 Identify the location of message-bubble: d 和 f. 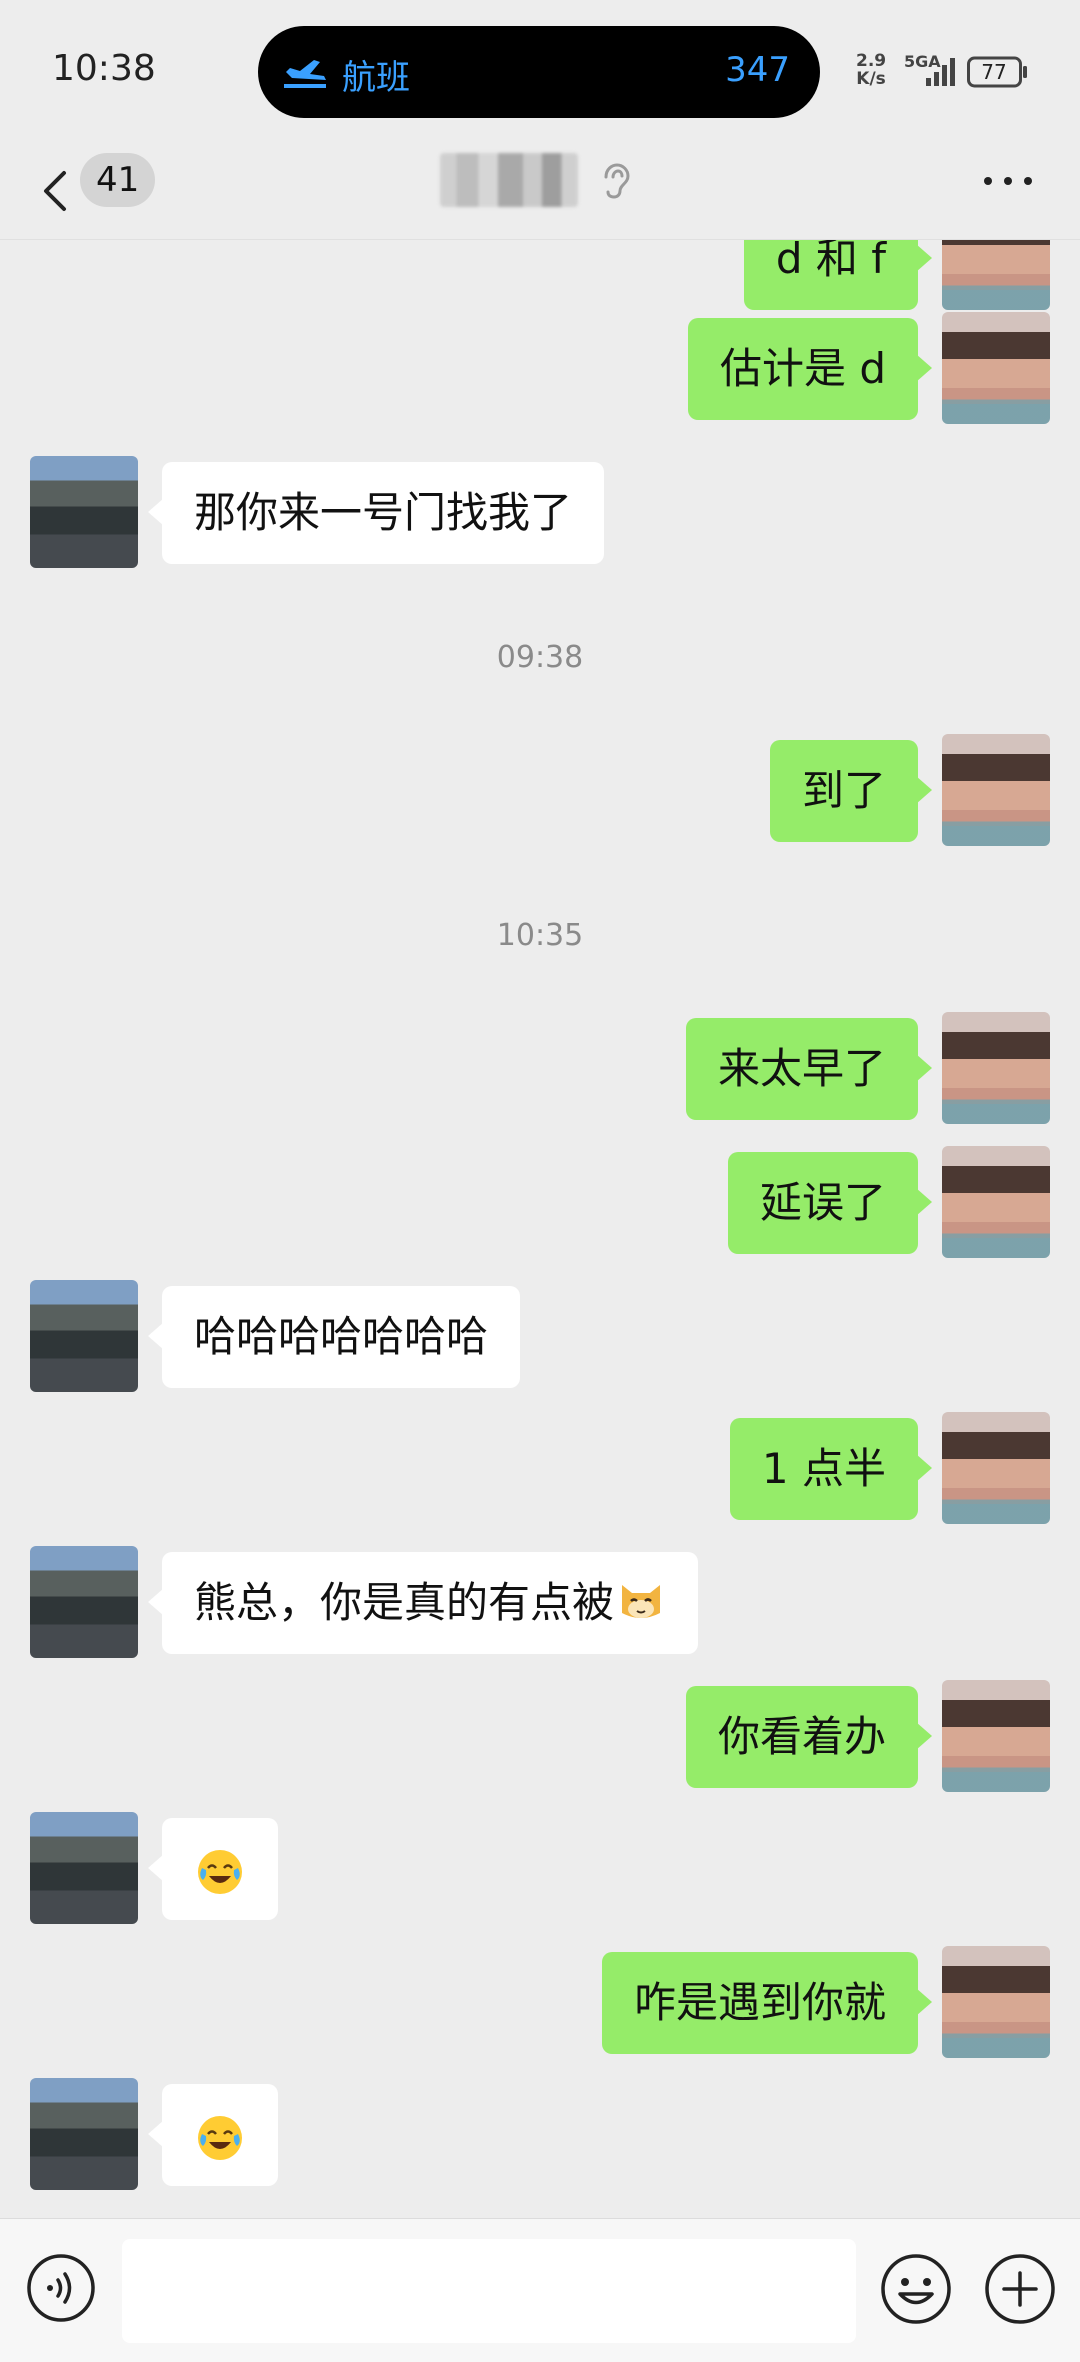
(838, 275).